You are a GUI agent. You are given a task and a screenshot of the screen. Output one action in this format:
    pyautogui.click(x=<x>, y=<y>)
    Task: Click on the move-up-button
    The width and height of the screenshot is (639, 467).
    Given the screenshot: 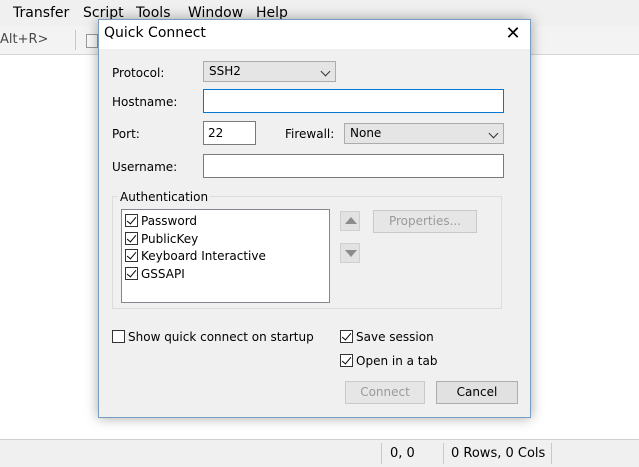 What is the action you would take?
    pyautogui.click(x=350, y=221)
    